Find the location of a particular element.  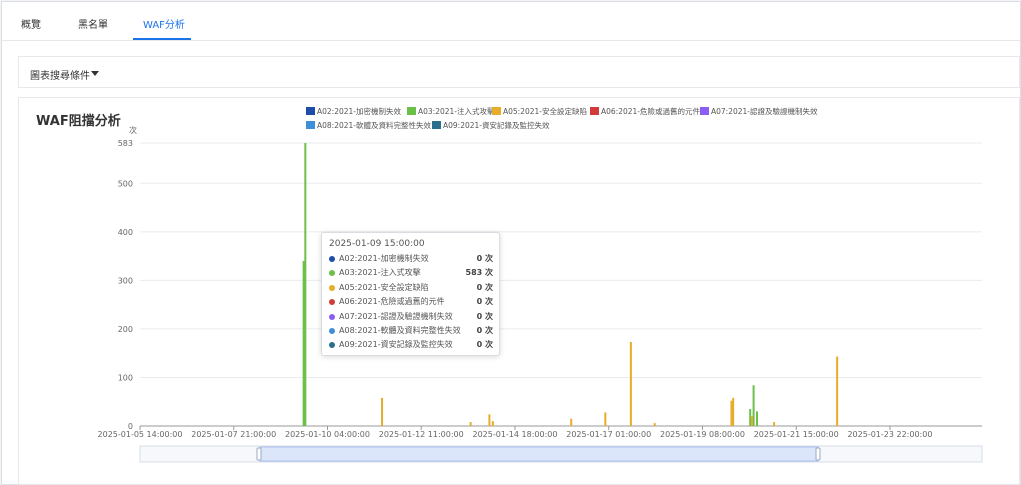

y-tick-label: 200 is located at coordinates (125, 329).